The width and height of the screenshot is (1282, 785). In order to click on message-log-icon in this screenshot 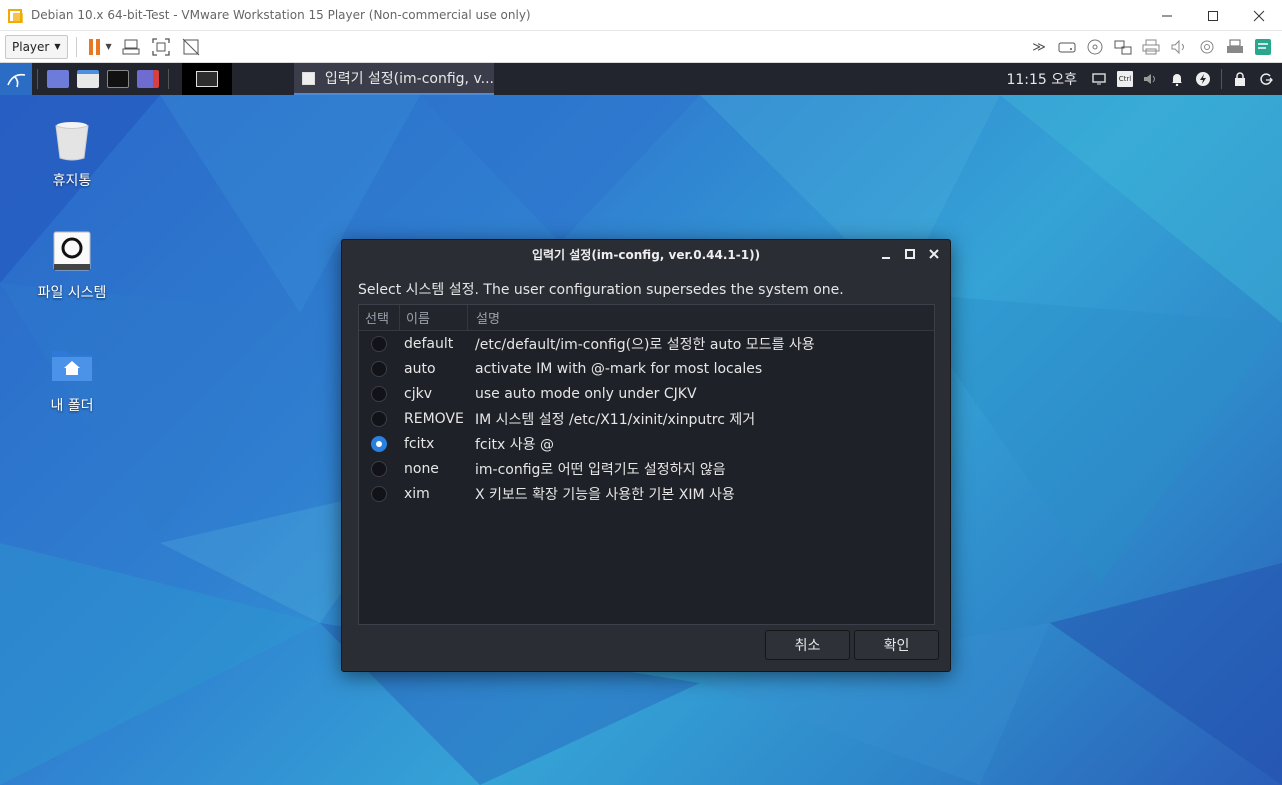, I will do `click(1263, 47)`.